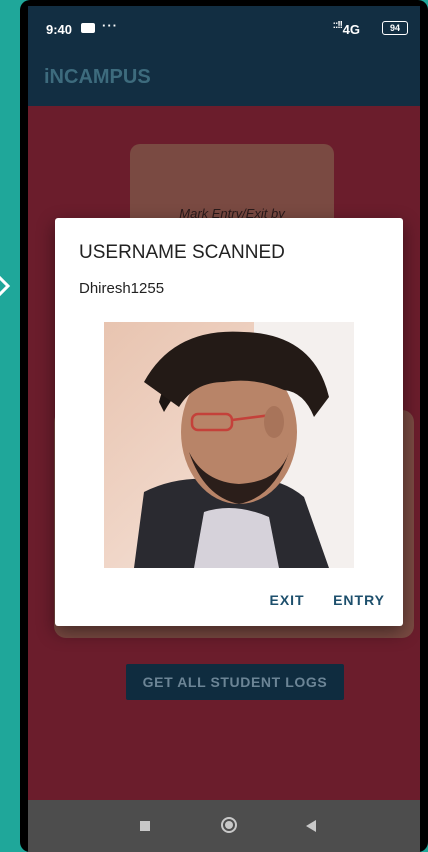 Image resolution: width=428 pixels, height=852 pixels. What do you see at coordinates (5, 286) in the screenshot?
I see `diamond-decoration-icon` at bounding box center [5, 286].